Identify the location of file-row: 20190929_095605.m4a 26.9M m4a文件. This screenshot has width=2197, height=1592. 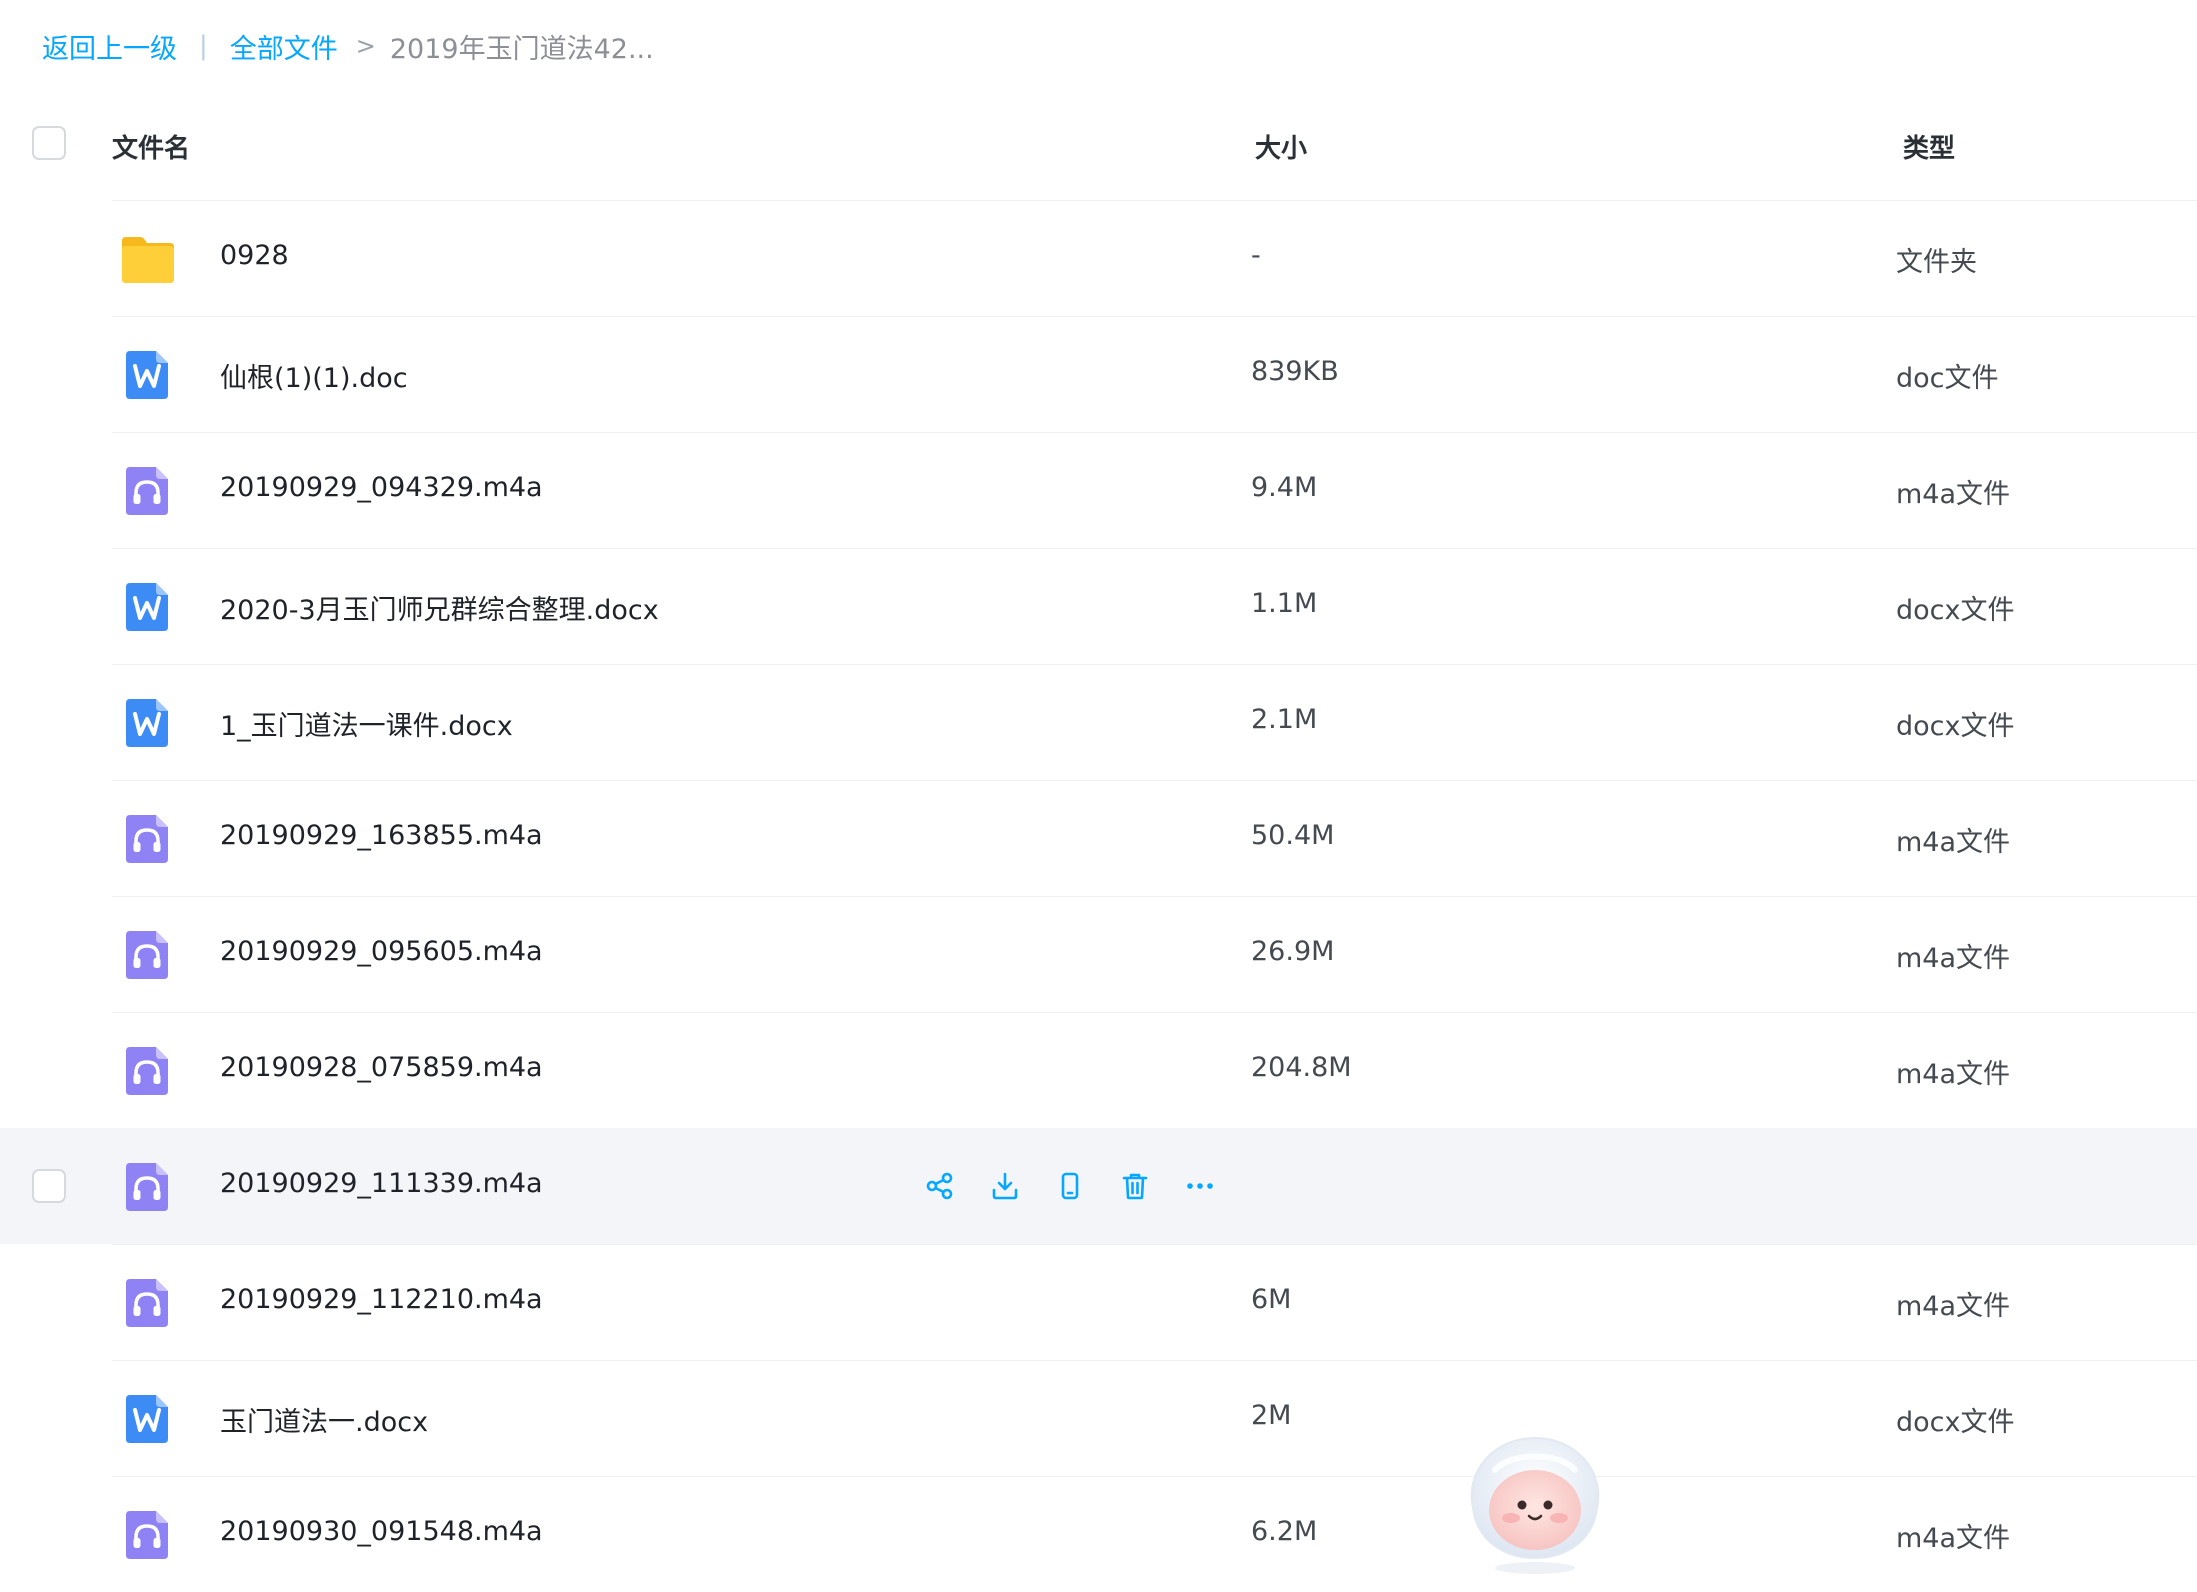
(1098, 954).